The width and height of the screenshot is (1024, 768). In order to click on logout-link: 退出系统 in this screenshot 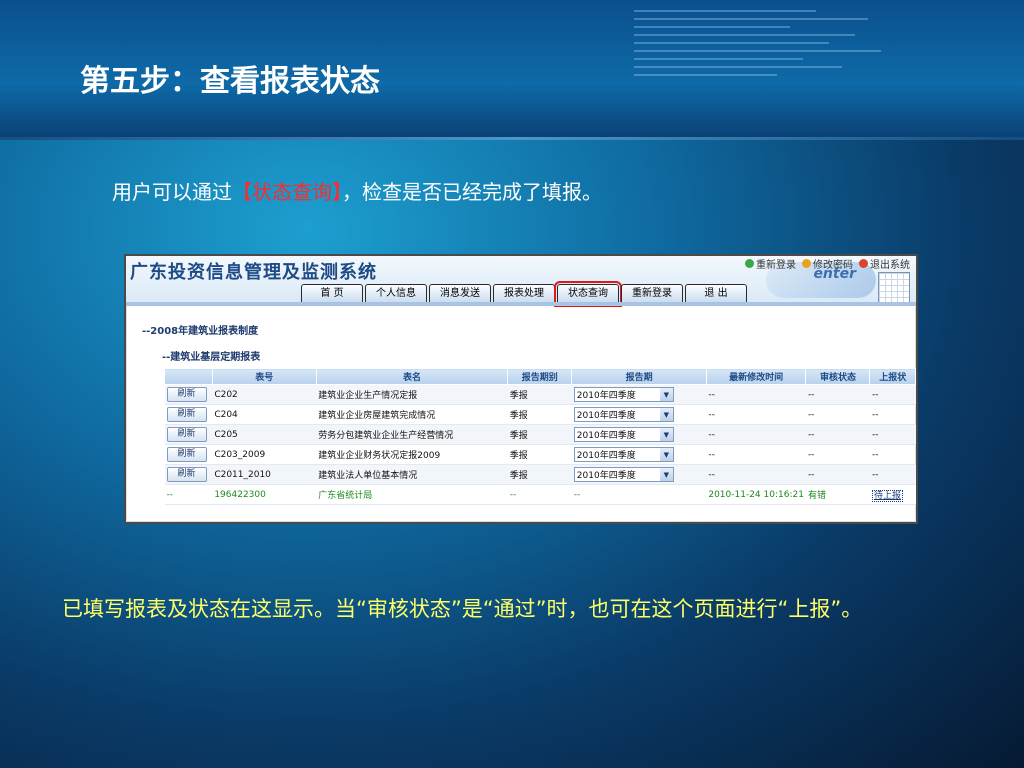, I will do `click(884, 263)`.